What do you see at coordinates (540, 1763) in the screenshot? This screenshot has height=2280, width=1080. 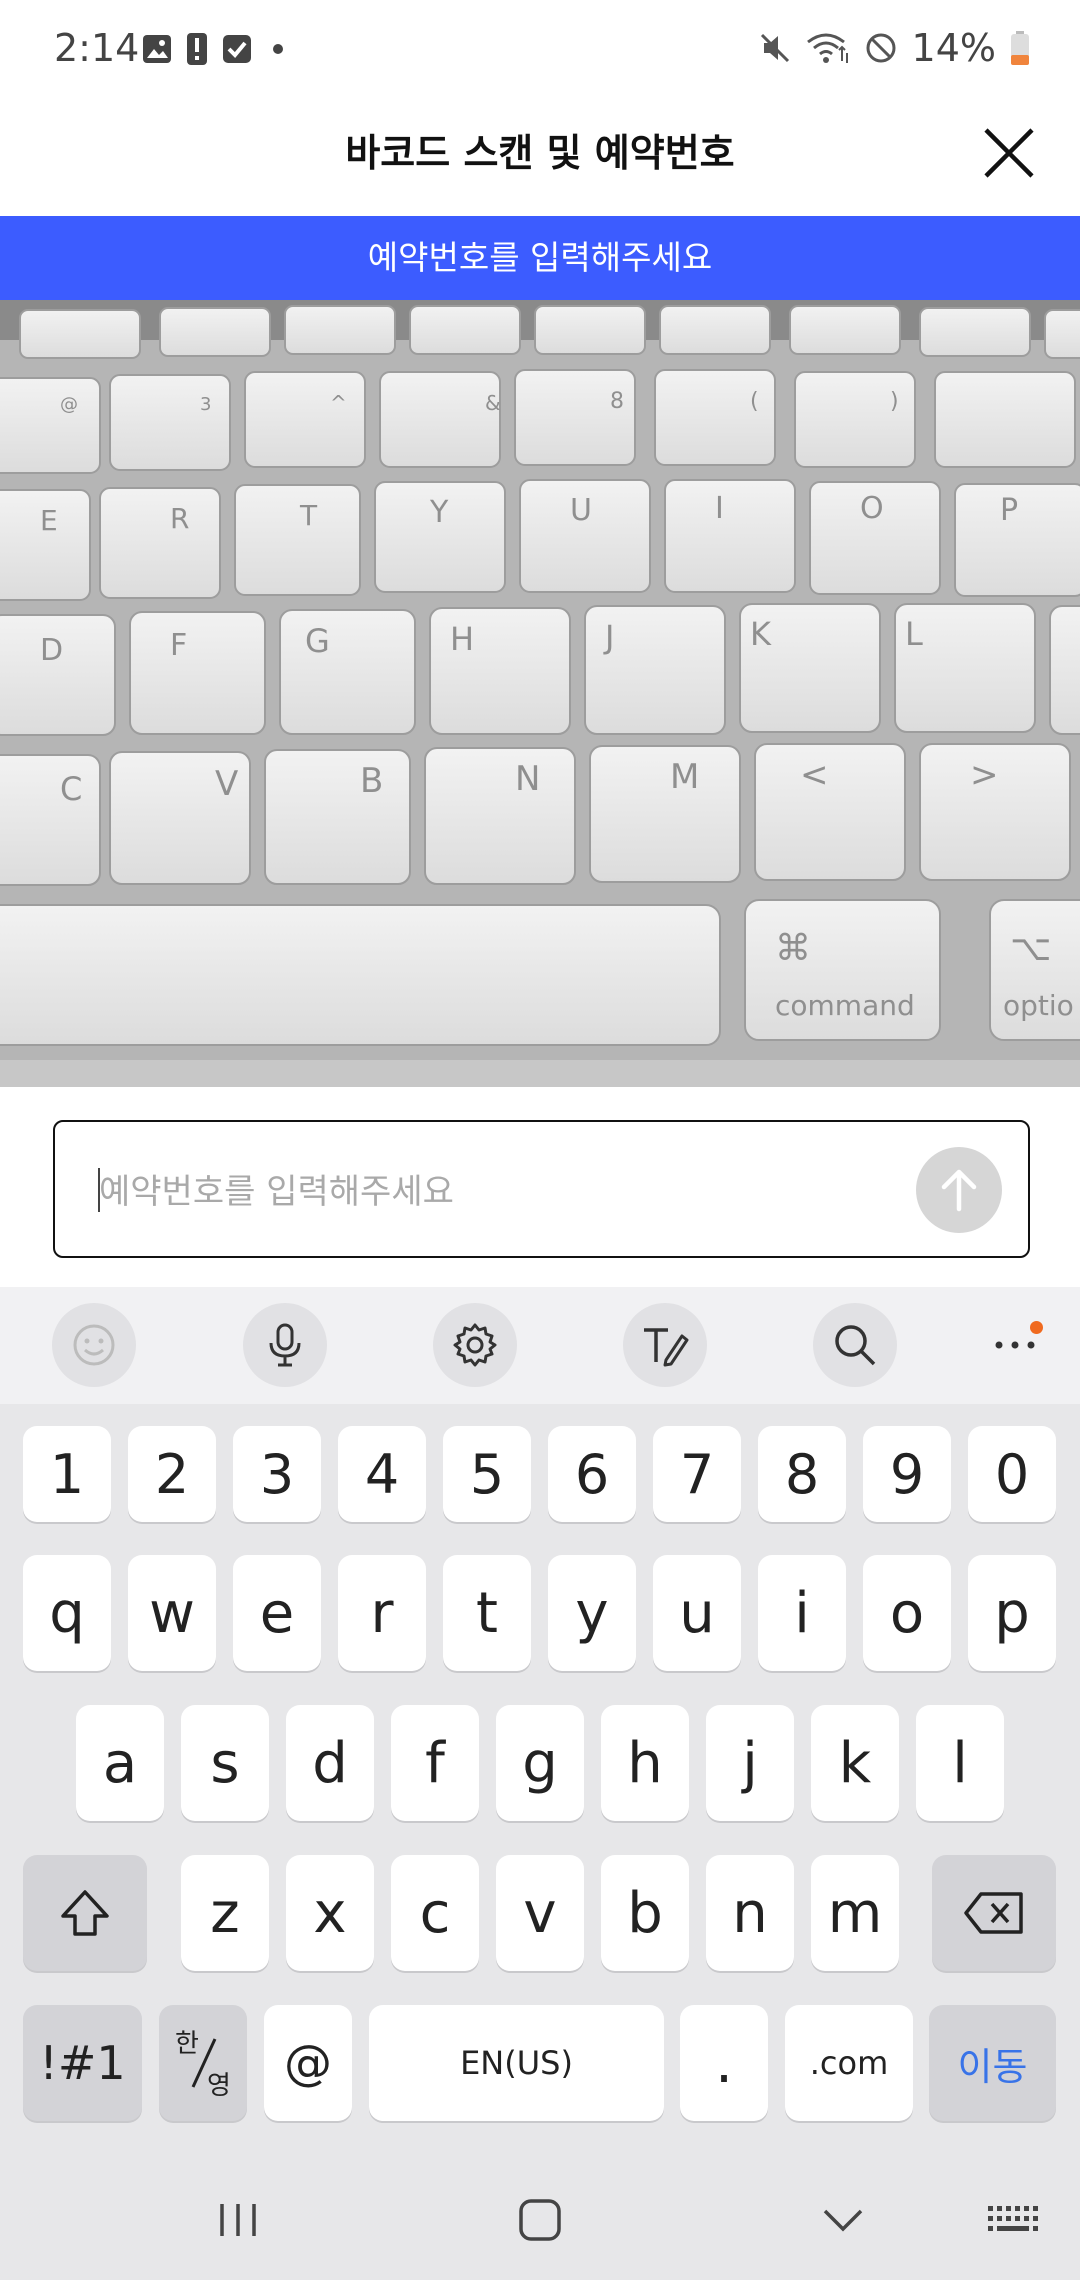 I see `key-g: g` at bounding box center [540, 1763].